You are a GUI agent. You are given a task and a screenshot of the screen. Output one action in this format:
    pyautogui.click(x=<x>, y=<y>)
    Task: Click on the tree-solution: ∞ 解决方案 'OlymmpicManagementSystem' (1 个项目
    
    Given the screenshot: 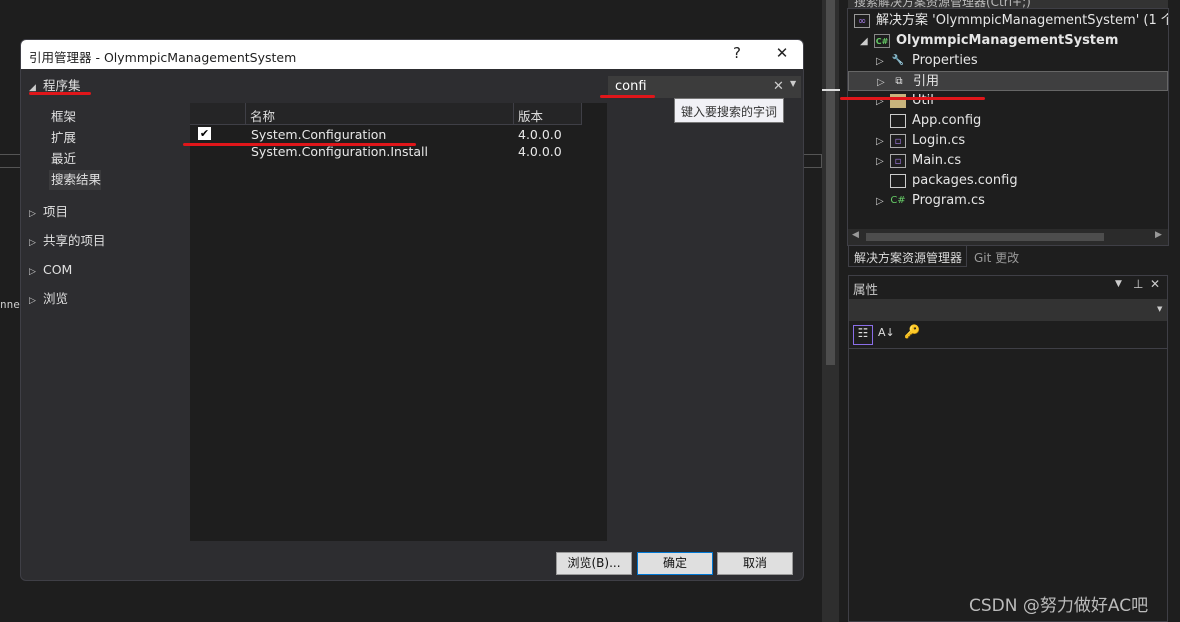 What is the action you would take?
    pyautogui.click(x=1008, y=21)
    